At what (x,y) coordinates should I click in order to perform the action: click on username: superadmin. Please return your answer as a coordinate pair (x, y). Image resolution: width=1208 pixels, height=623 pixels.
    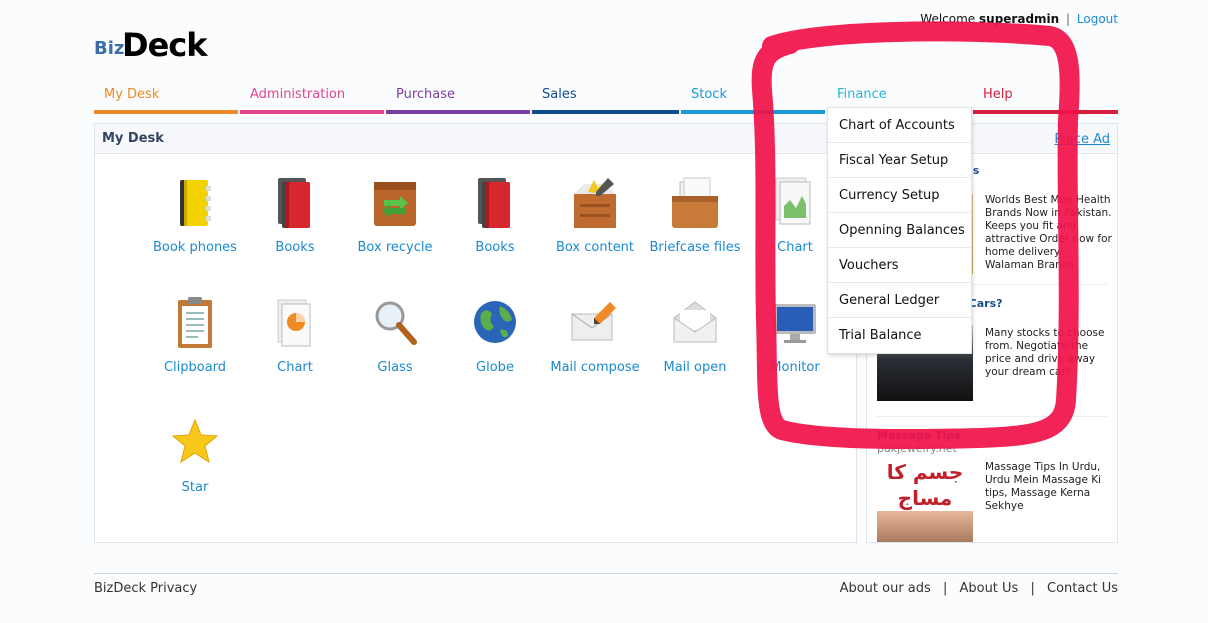
    Looking at the image, I should click on (1019, 19).